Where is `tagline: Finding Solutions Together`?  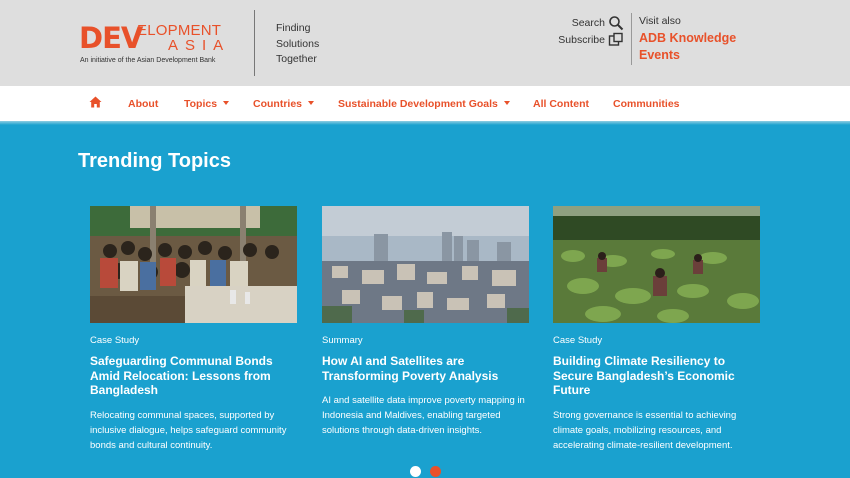 tagline: Finding Solutions Together is located at coordinates (297, 44).